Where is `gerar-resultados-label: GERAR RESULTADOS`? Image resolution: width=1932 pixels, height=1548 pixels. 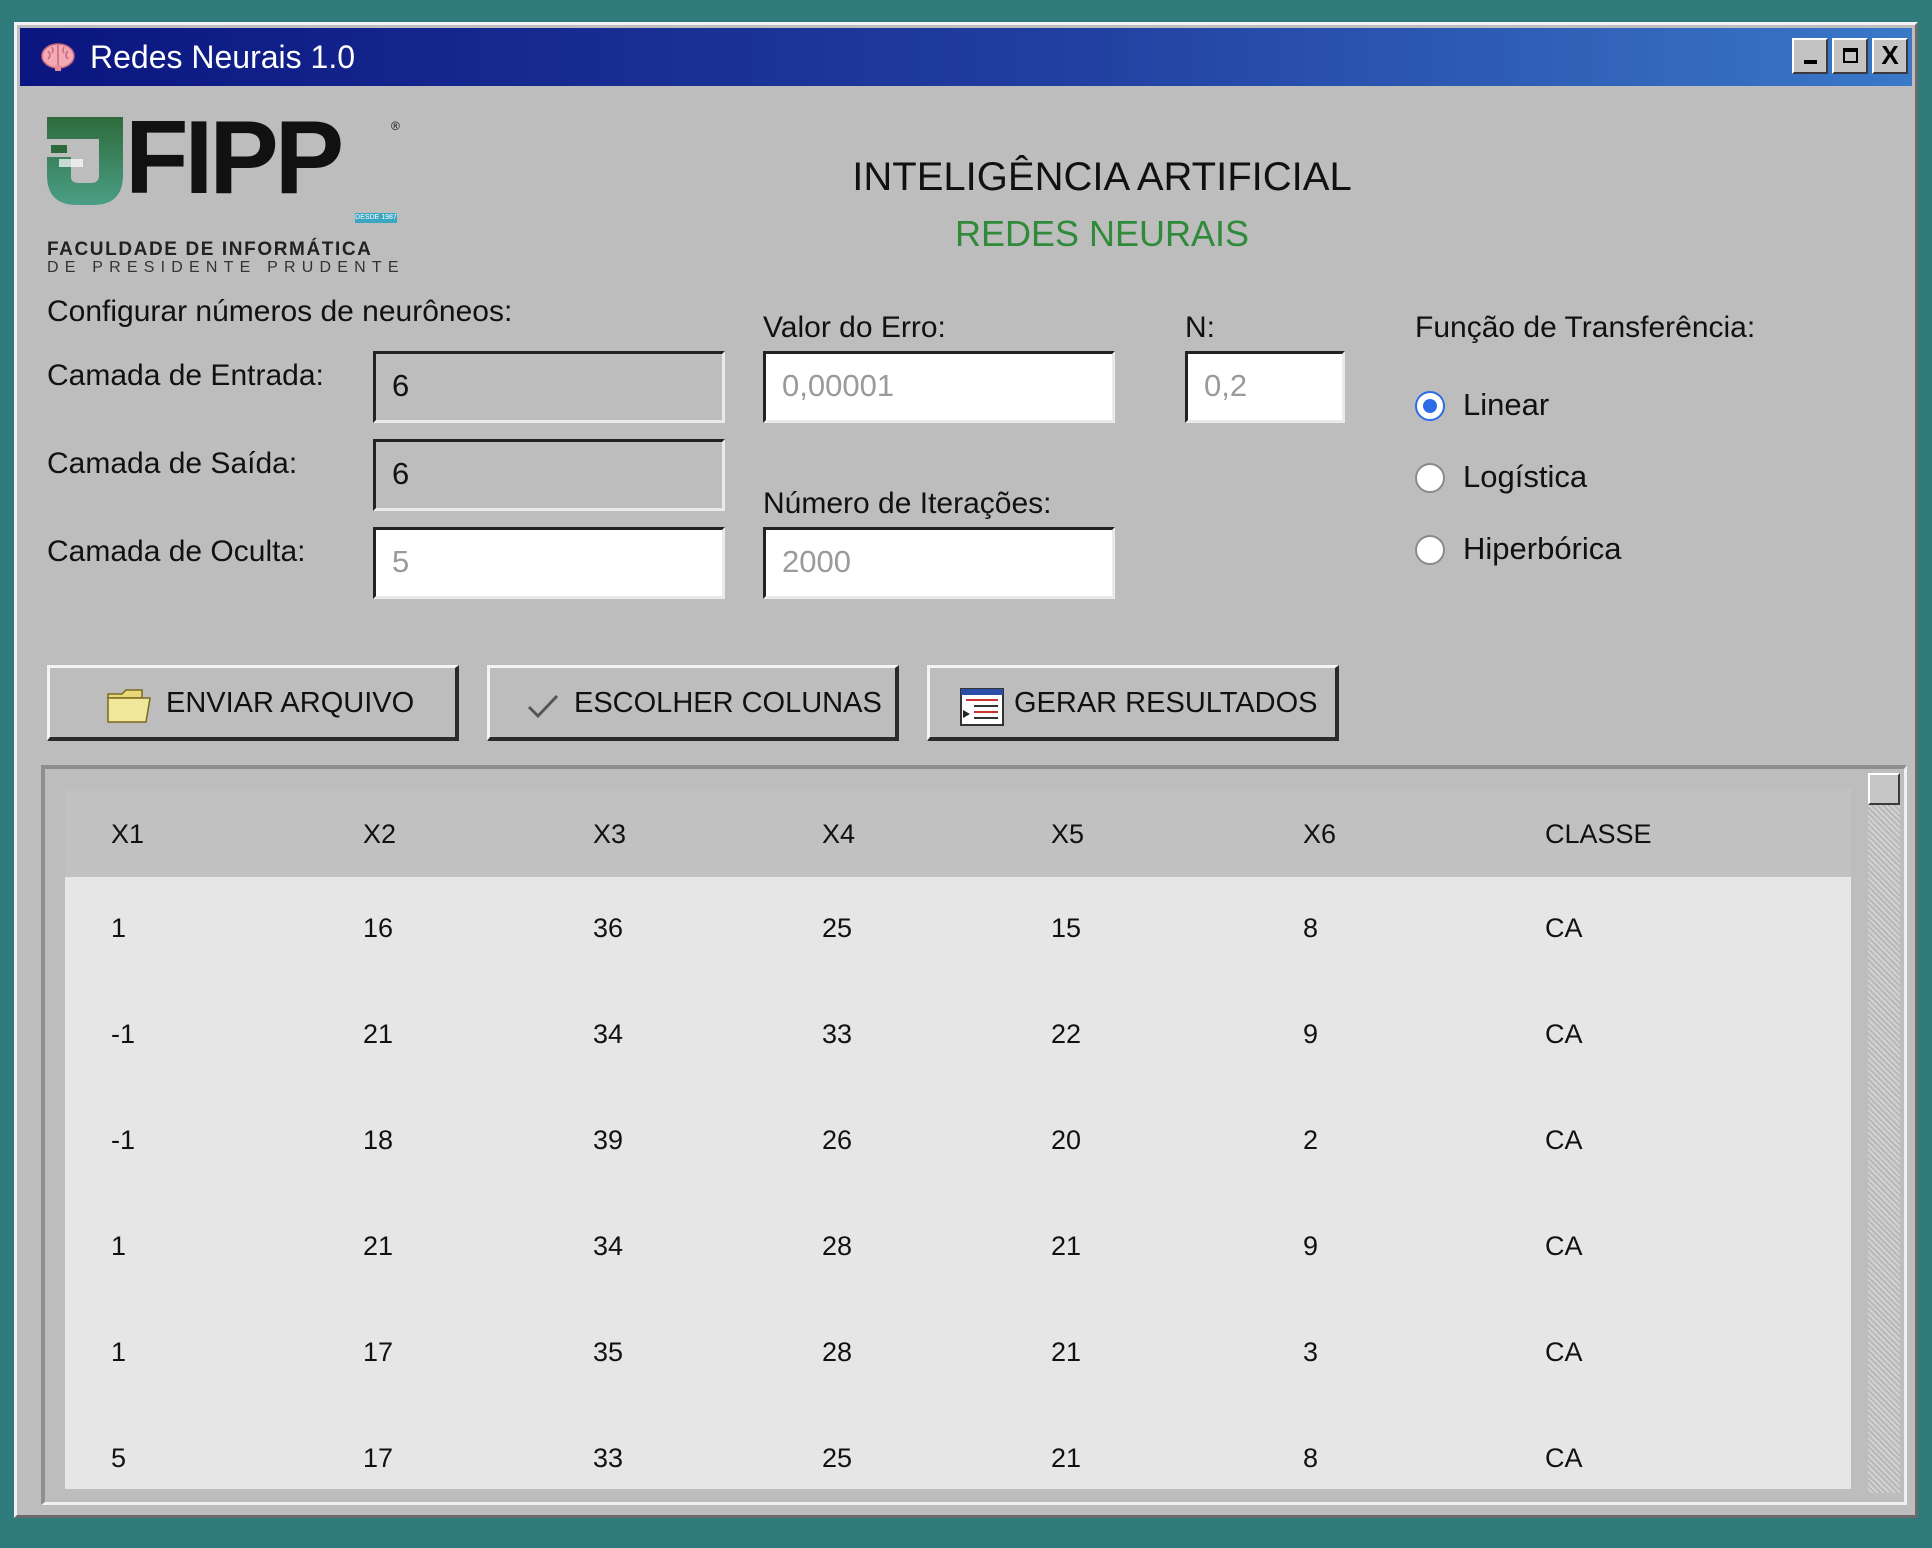 gerar-resultados-label: GERAR RESULTADOS is located at coordinates (1166, 703).